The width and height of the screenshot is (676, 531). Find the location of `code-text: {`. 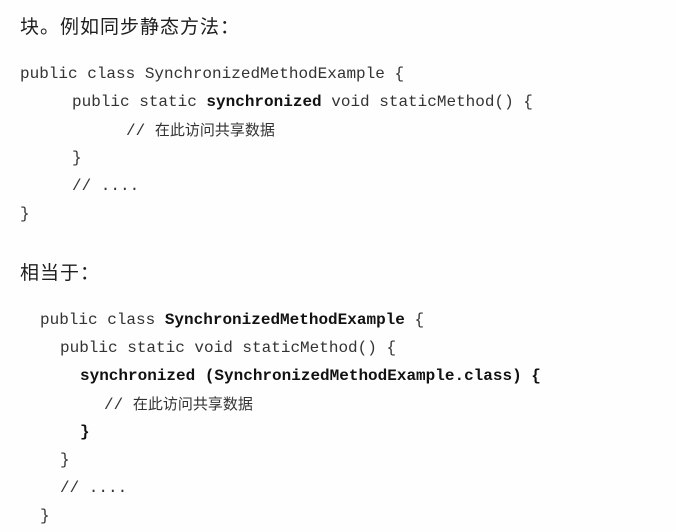

code-text: { is located at coordinates (414, 320).